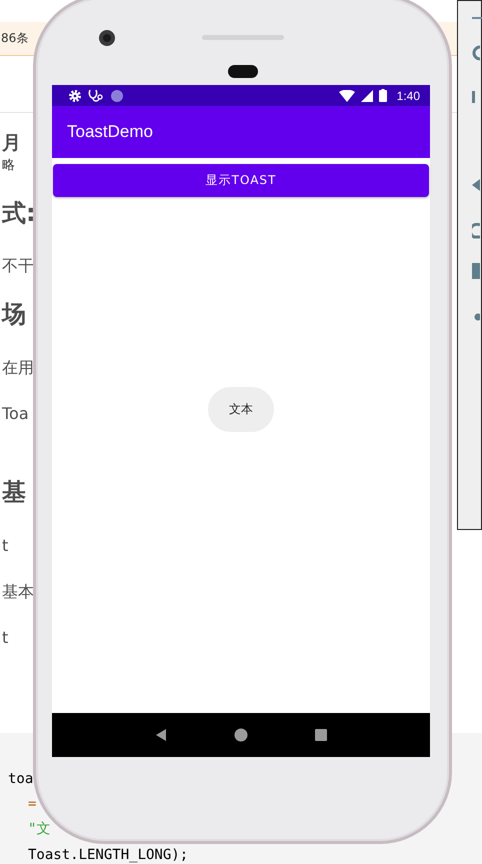 The image size is (482, 864). I want to click on code-line: toa, so click(20, 779).